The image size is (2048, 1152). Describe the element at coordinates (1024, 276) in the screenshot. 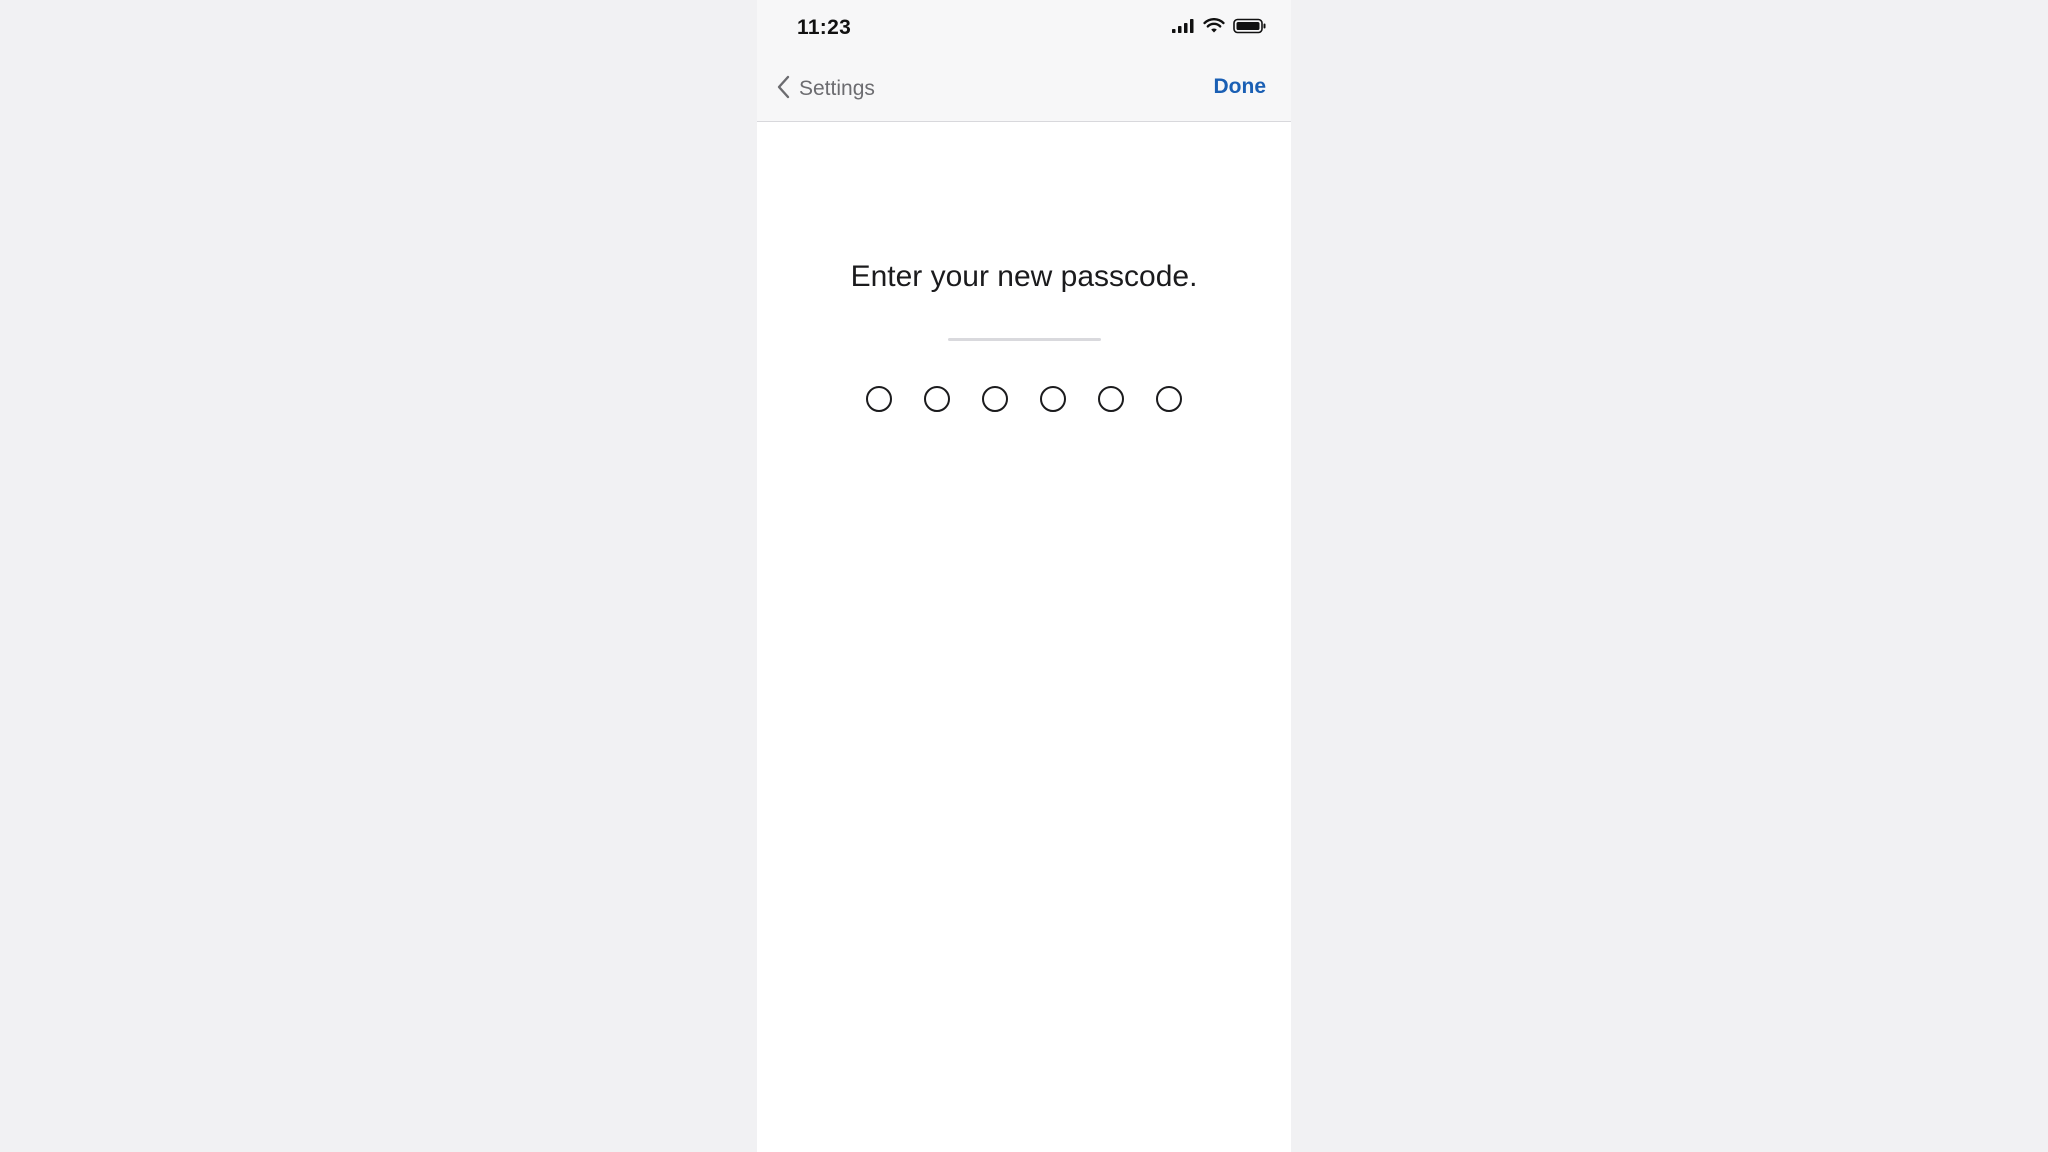

I see `passcode-prompt: Enter your new passcode.` at that location.